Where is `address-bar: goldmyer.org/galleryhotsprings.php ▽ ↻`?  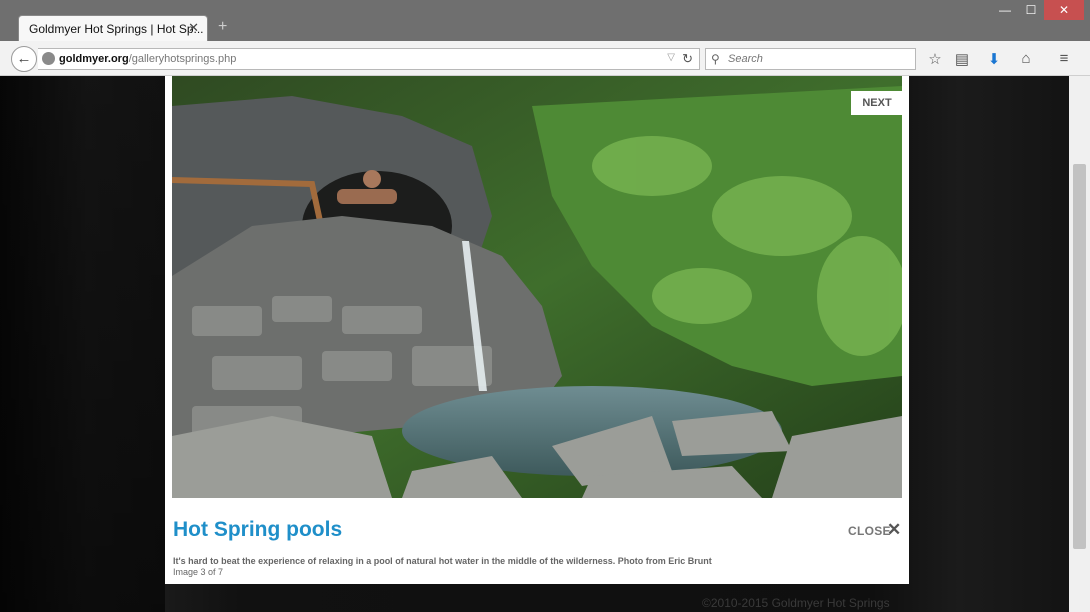
address-bar: goldmyer.org/galleryhotsprings.php ▽ ↻ is located at coordinates (369, 59).